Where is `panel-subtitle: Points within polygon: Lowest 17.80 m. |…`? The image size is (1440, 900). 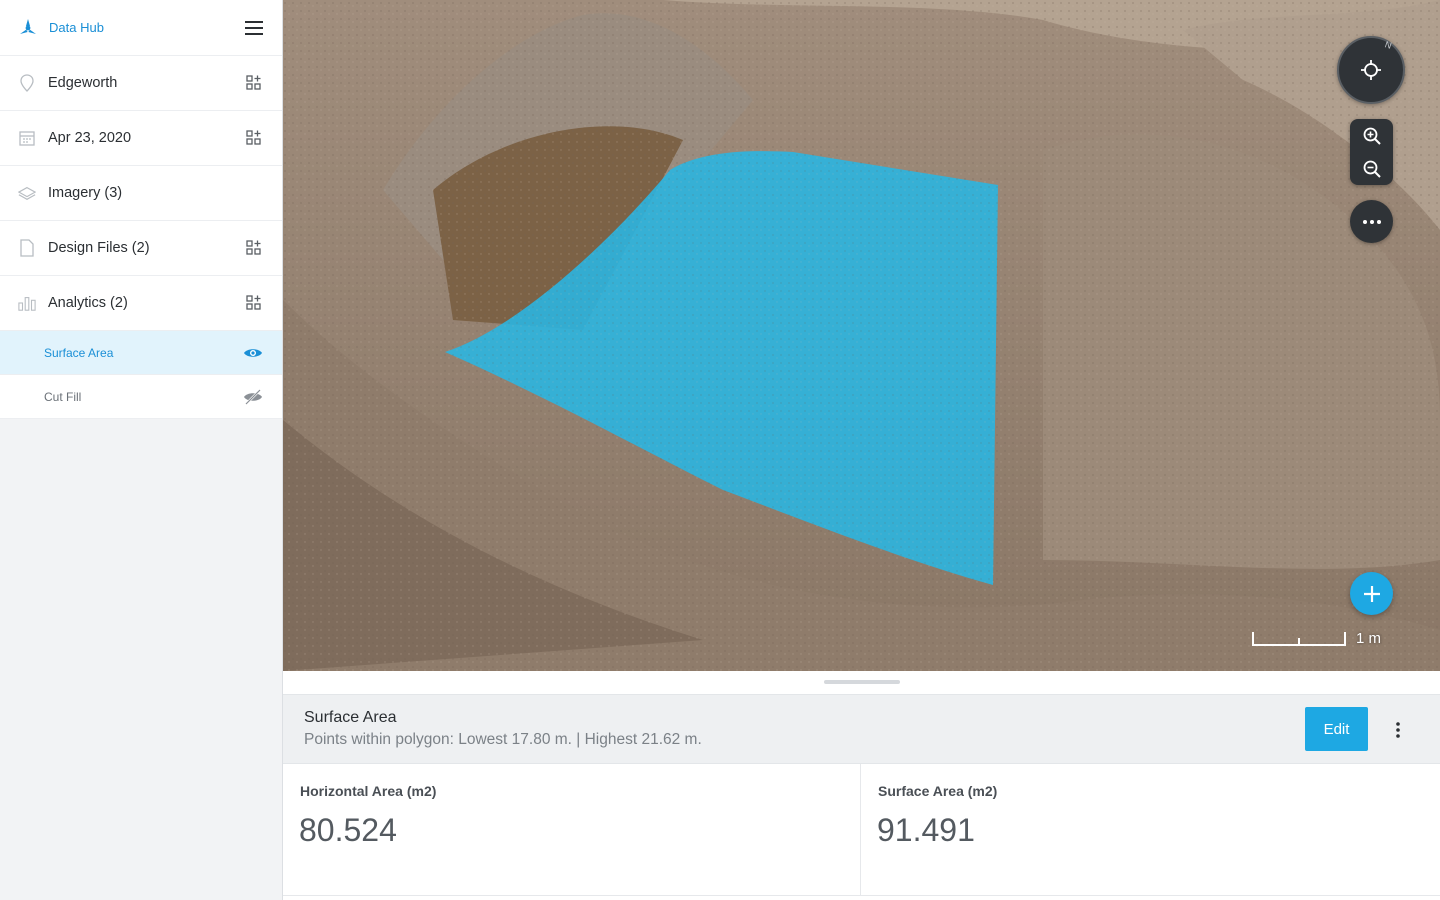
panel-subtitle: Points within polygon: Lowest 17.80 m. |… is located at coordinates (503, 739).